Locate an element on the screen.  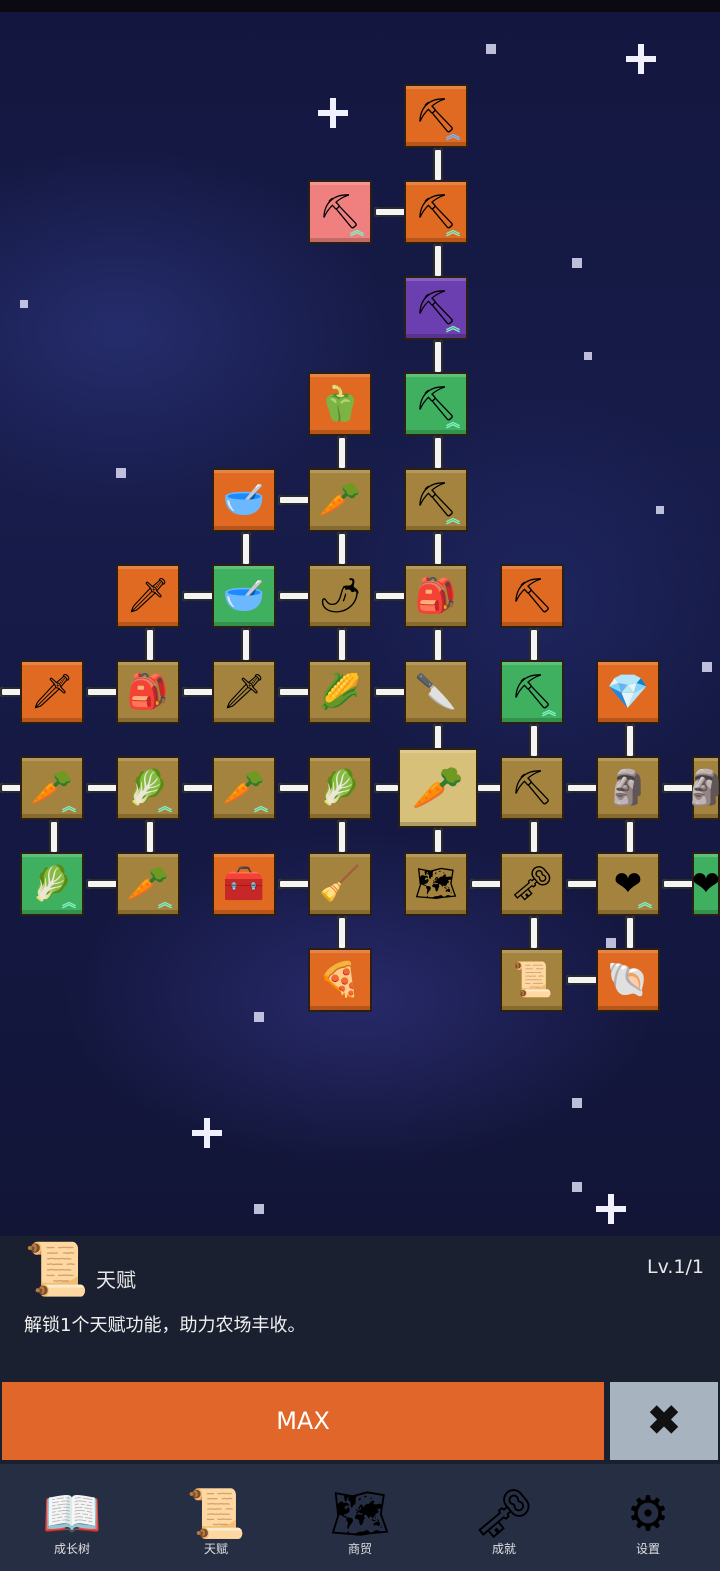
skill-node-scroll: 📜 is located at coordinates (532, 980).